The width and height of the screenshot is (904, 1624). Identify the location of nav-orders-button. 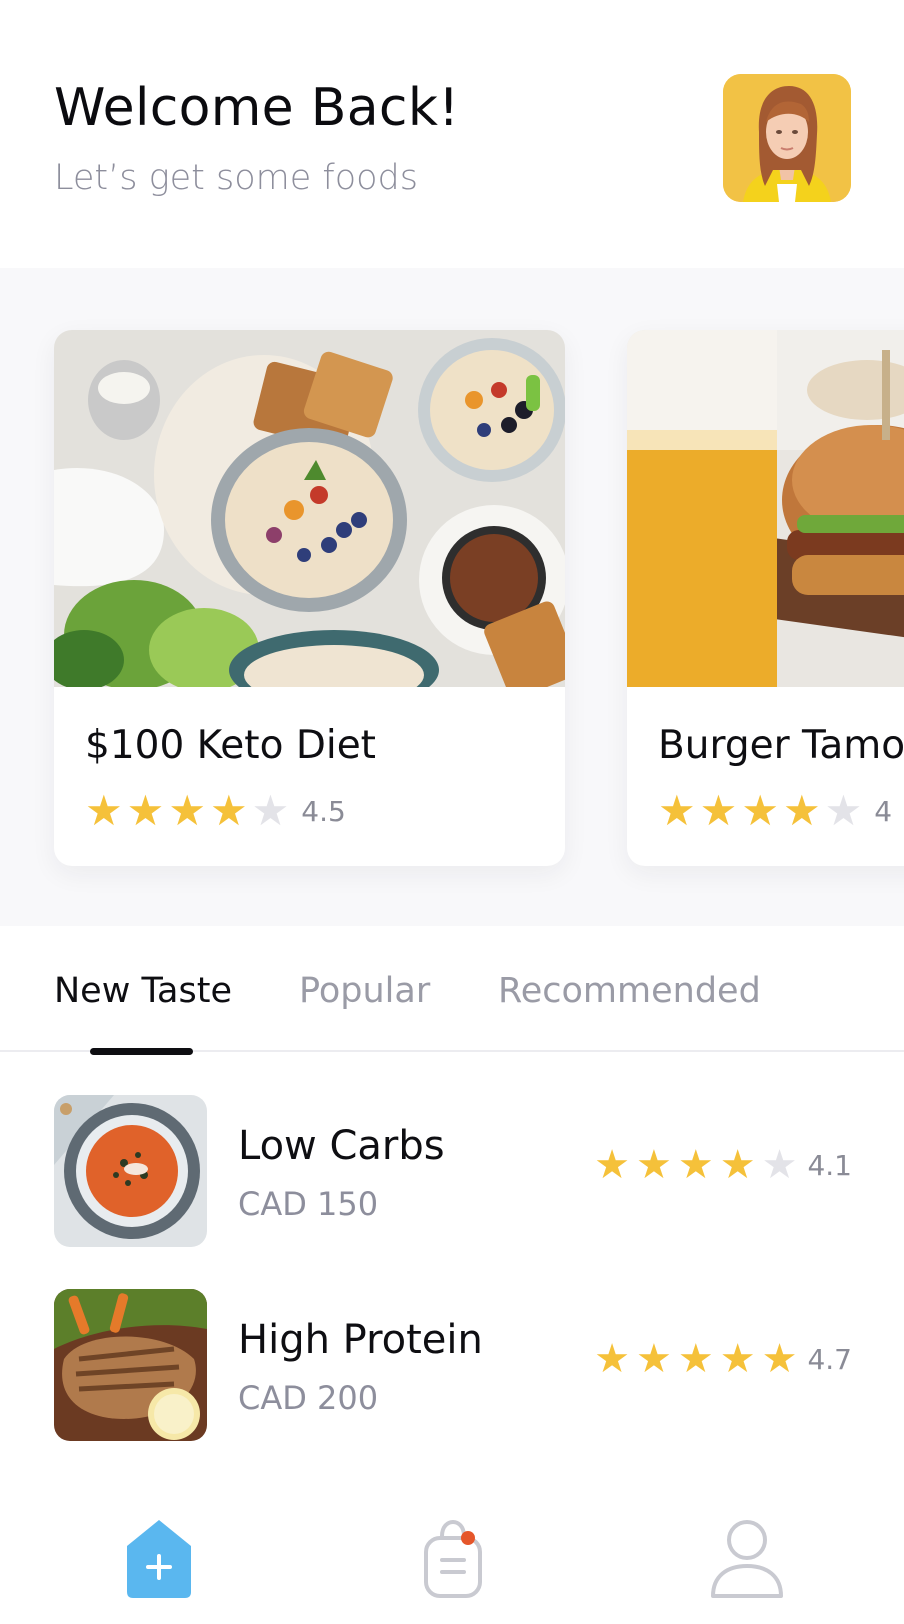
(453, 1558).